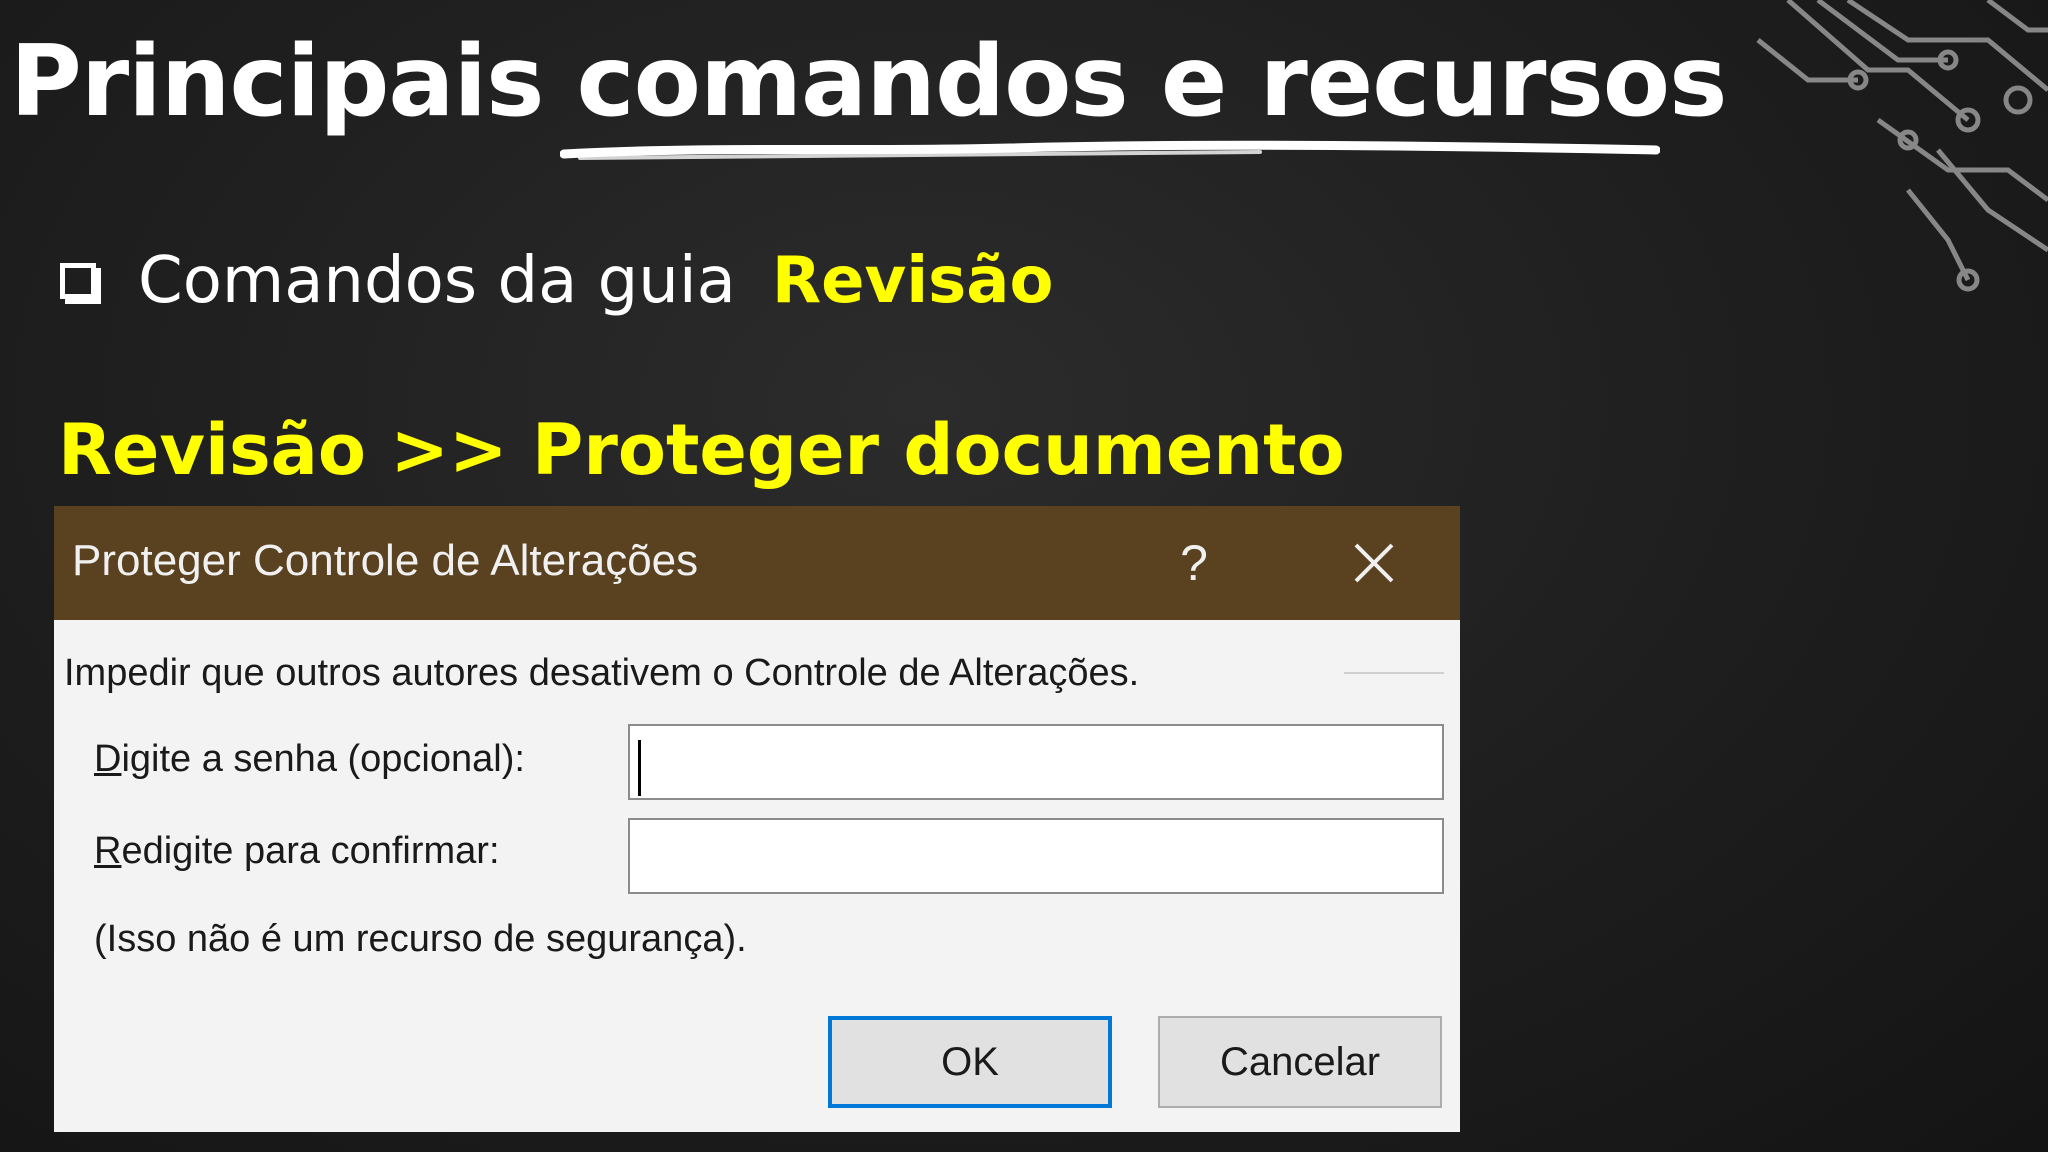 This screenshot has height=1152, width=2048. What do you see at coordinates (912, 281) in the screenshot?
I see `bullet-highlight: Revisão` at bounding box center [912, 281].